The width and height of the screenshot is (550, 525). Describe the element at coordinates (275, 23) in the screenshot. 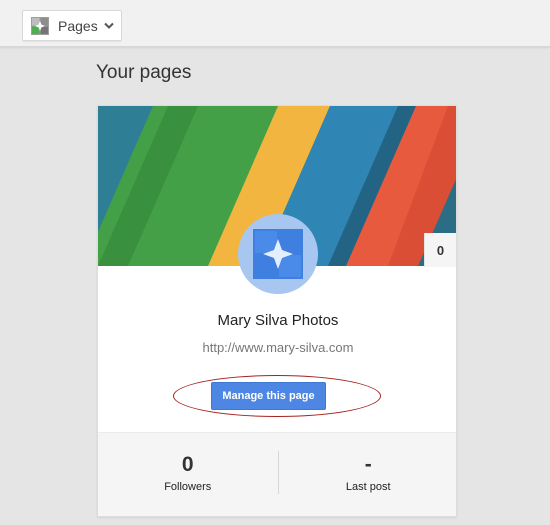

I see `top-bar: Pages` at that location.